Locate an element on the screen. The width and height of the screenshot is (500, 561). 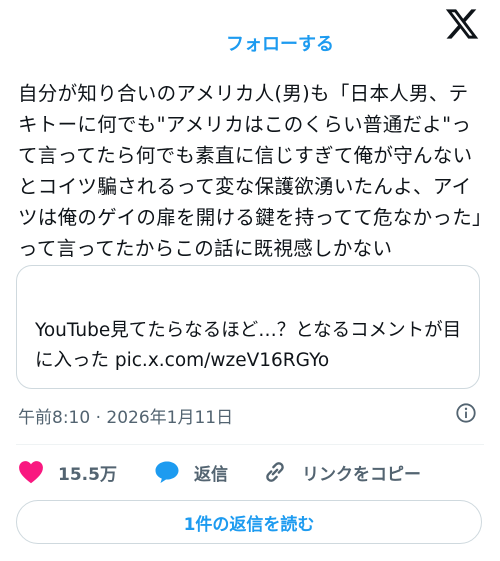
divider is located at coordinates (250, 444).